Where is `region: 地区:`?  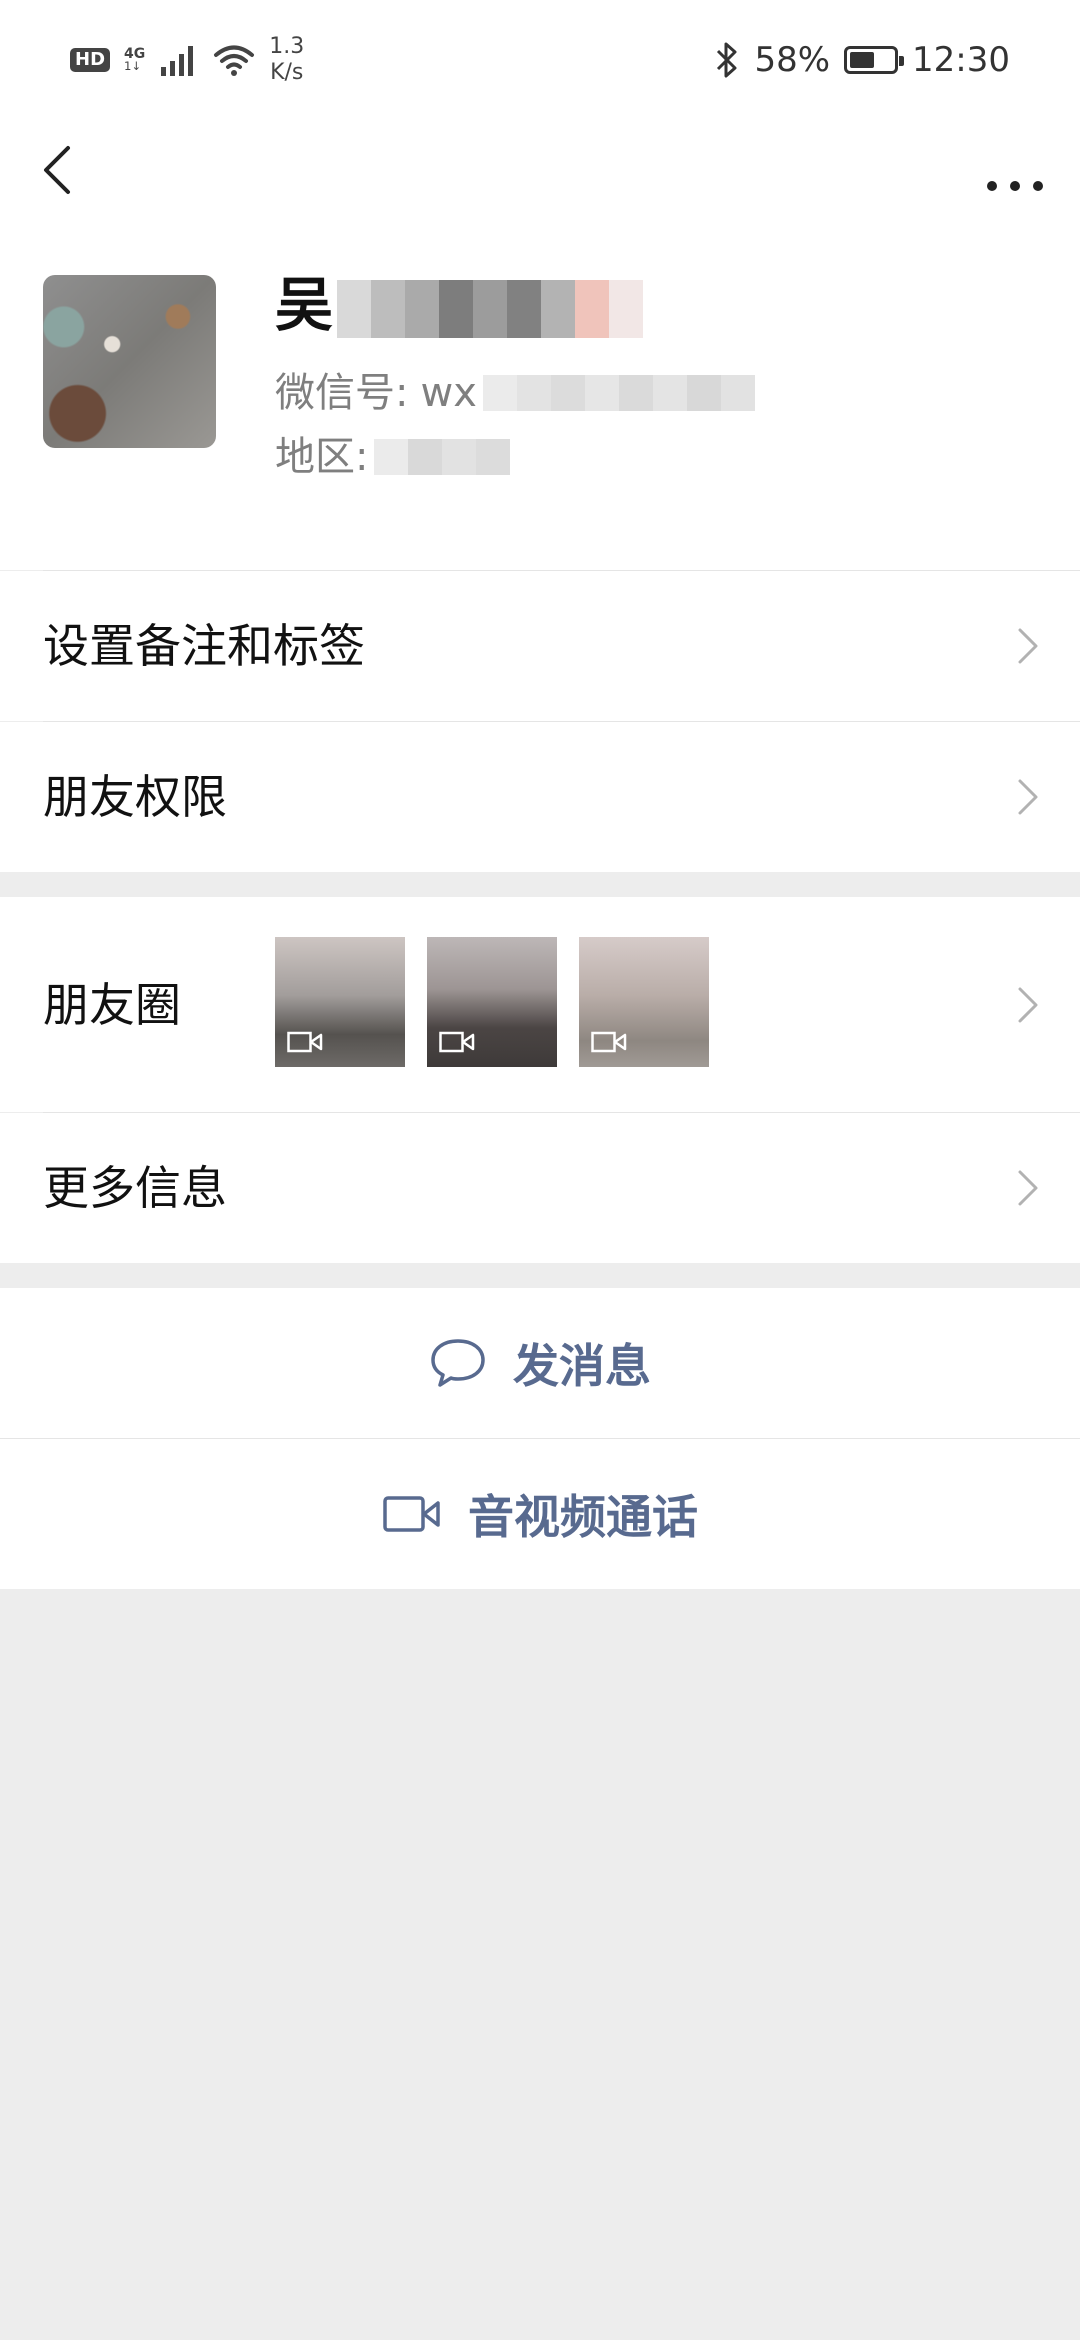 region: 地区: is located at coordinates (393, 457).